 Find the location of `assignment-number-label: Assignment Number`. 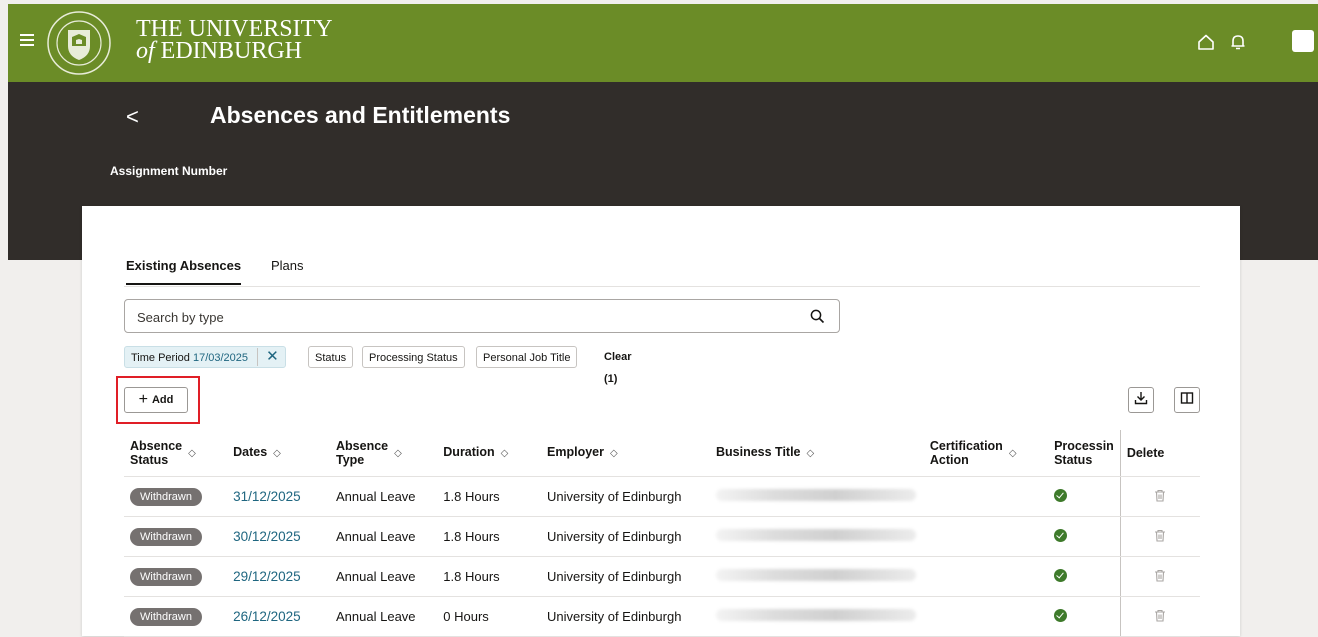

assignment-number-label: Assignment Number is located at coordinates (169, 171).